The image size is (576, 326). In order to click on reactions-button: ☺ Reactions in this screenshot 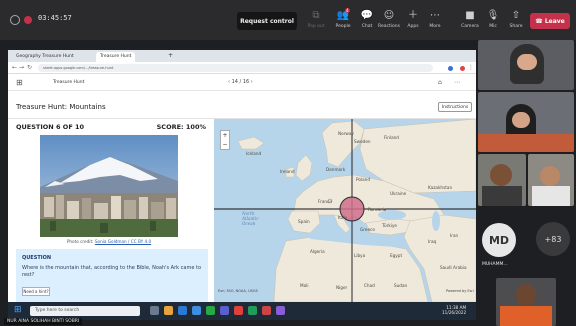, I will do `click(389, 23)`.